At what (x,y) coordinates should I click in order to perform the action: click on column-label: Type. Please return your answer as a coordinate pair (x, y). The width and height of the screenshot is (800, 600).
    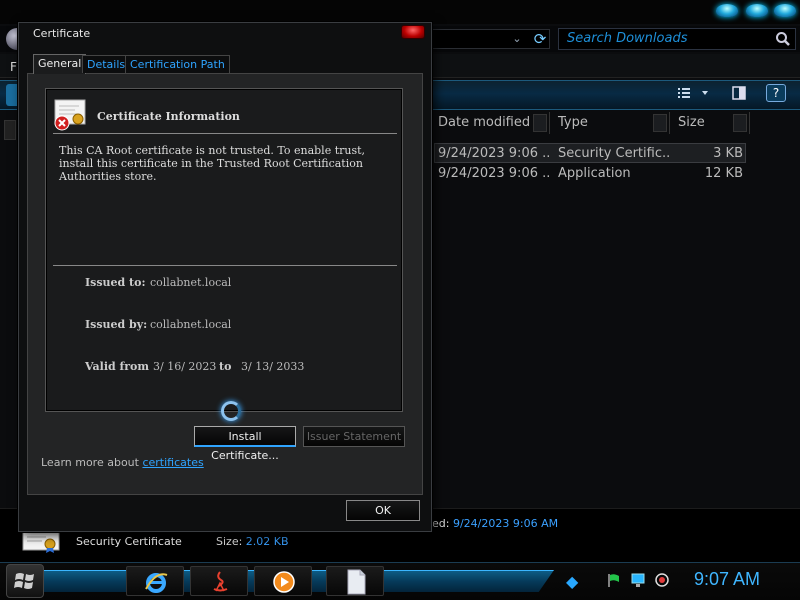
    Looking at the image, I should click on (573, 122).